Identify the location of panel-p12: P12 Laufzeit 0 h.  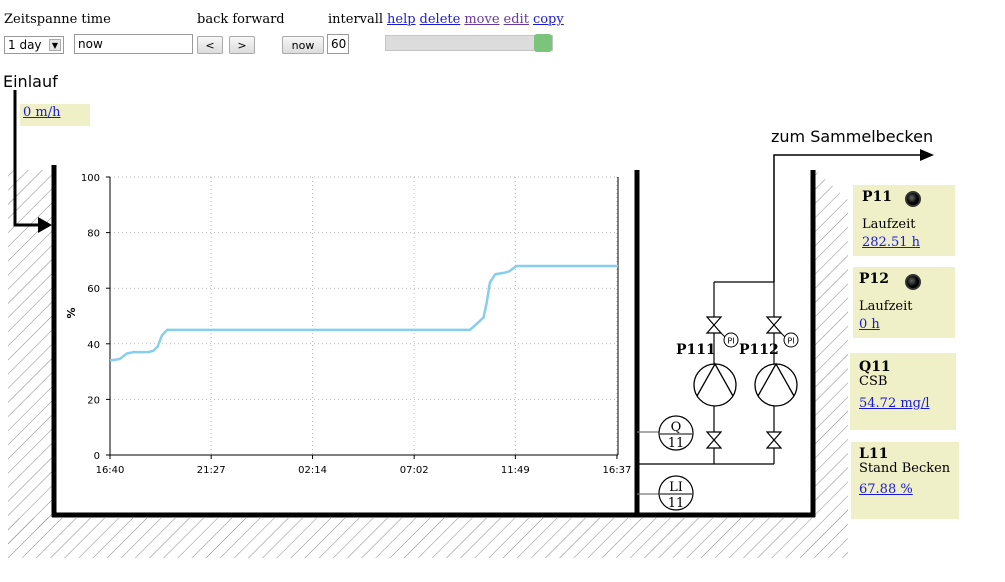
(904, 302).